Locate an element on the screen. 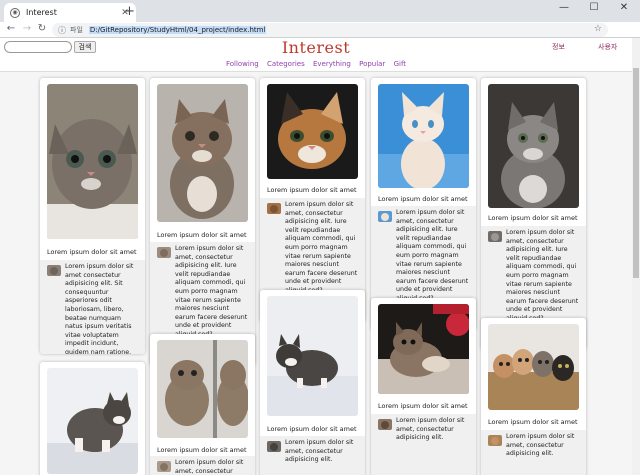 The width and height of the screenshot is (640, 475). forward-arrow-icon: → is located at coordinates (27, 28).